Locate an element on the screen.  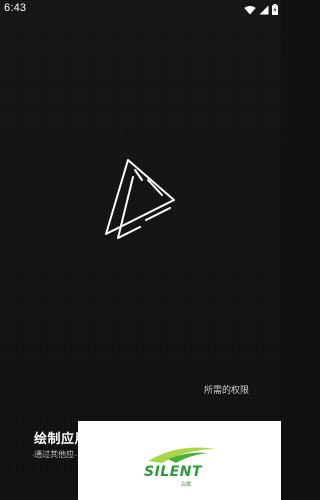
status-time: 6:43 is located at coordinates (15, 8).